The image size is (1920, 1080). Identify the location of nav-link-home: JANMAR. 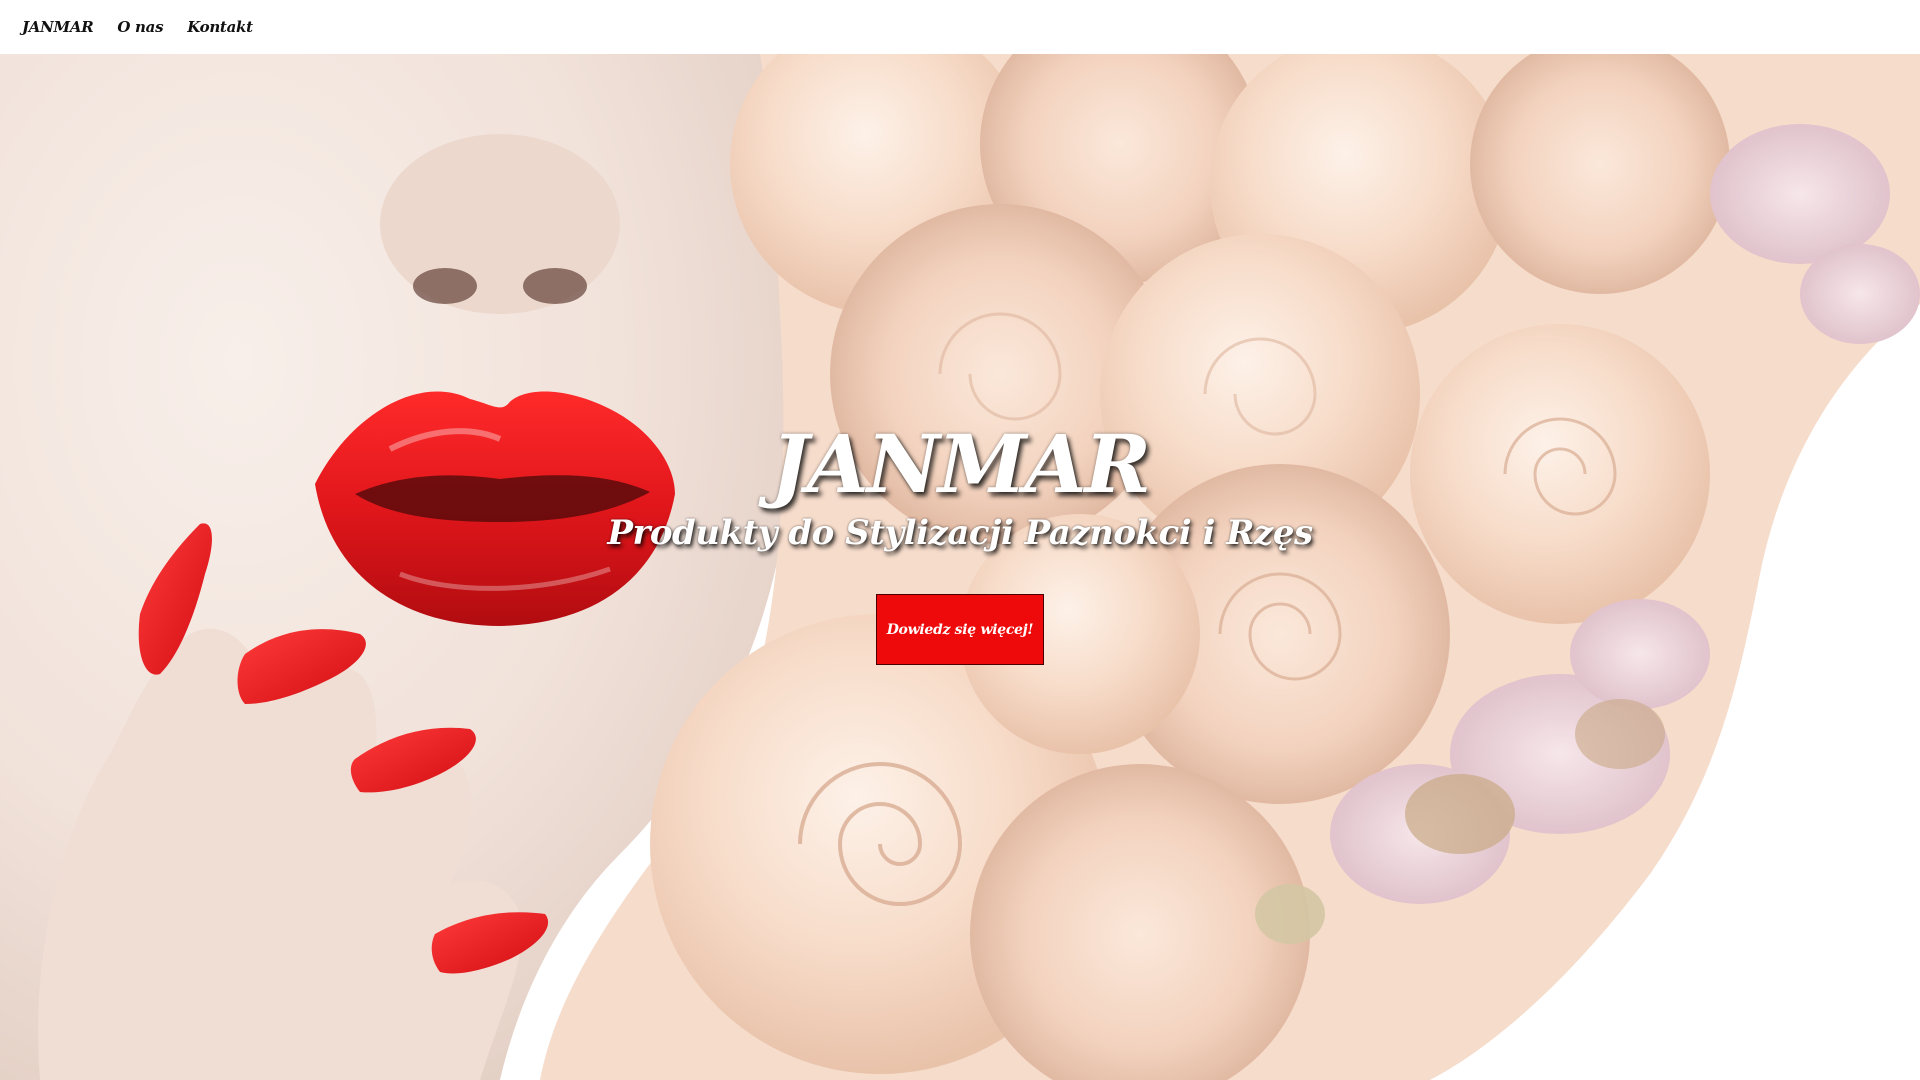
(58, 27).